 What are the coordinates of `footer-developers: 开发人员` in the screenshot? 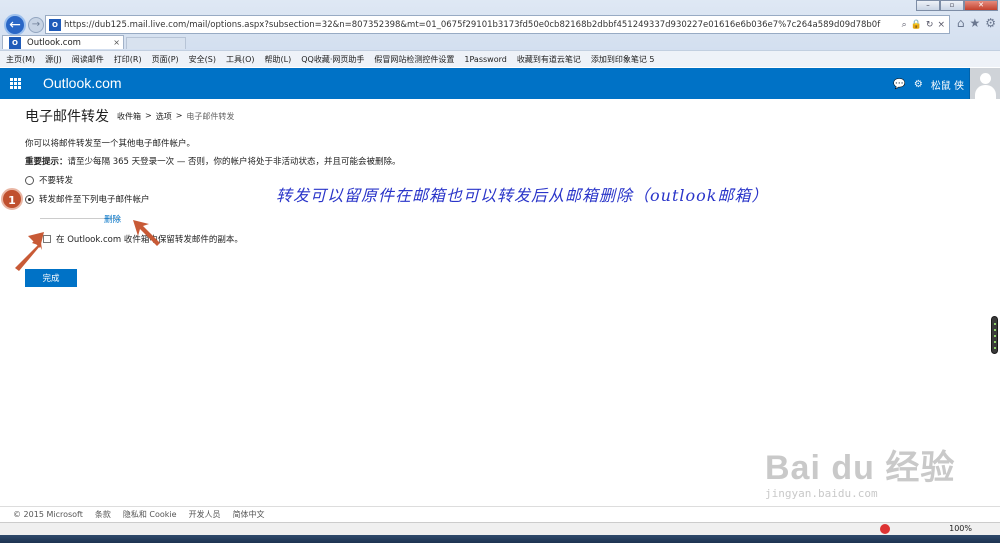 It's located at (205, 514).